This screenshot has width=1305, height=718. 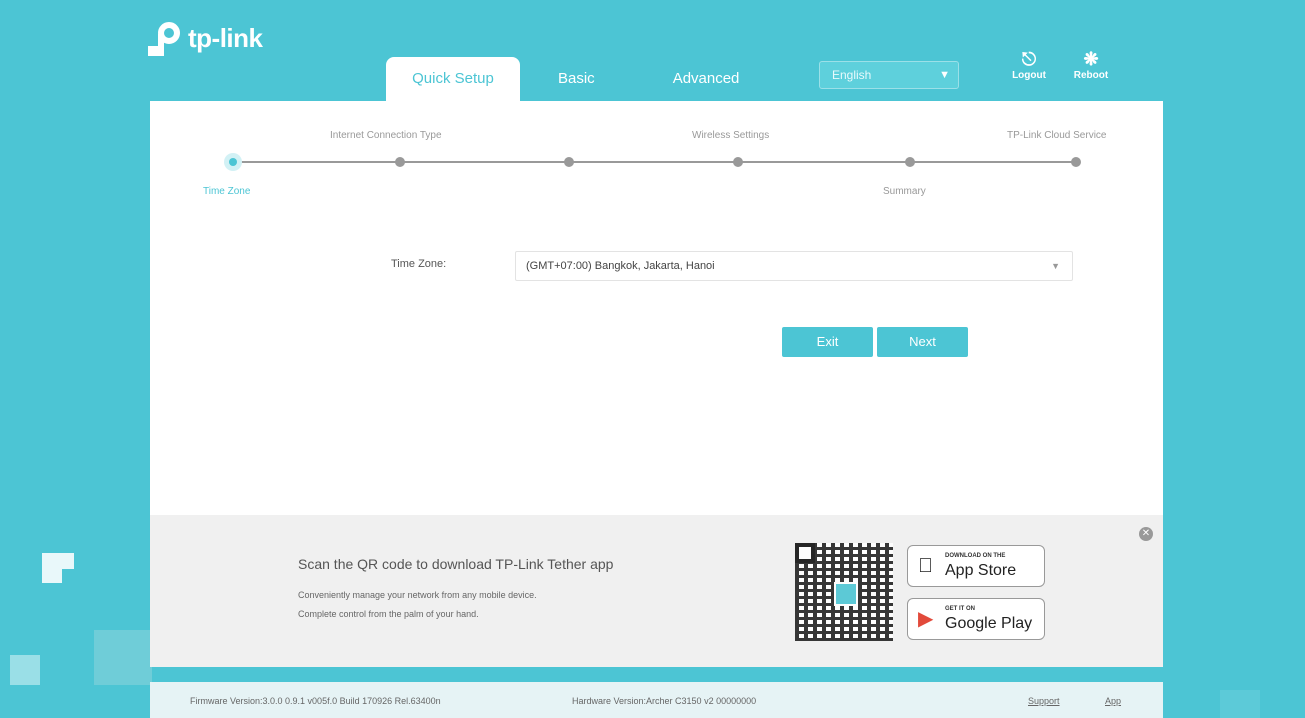 I want to click on app-store-caption: DOWNLOAD ON THE, so click(x=975, y=556).